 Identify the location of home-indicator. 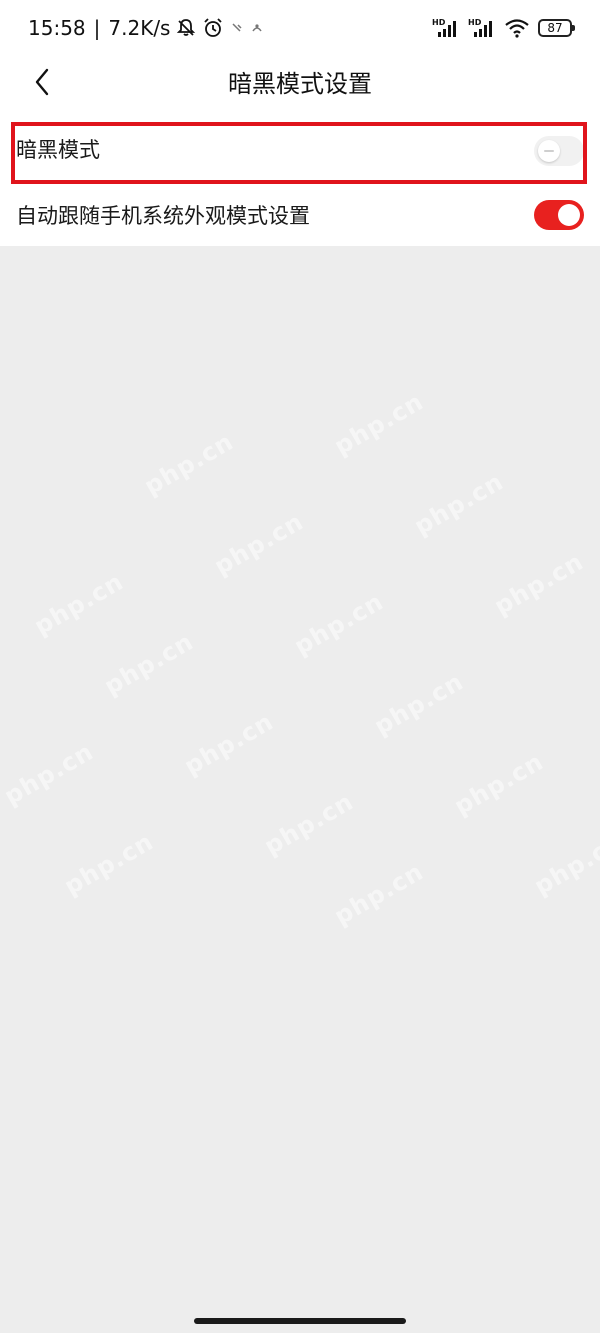
(300, 1321).